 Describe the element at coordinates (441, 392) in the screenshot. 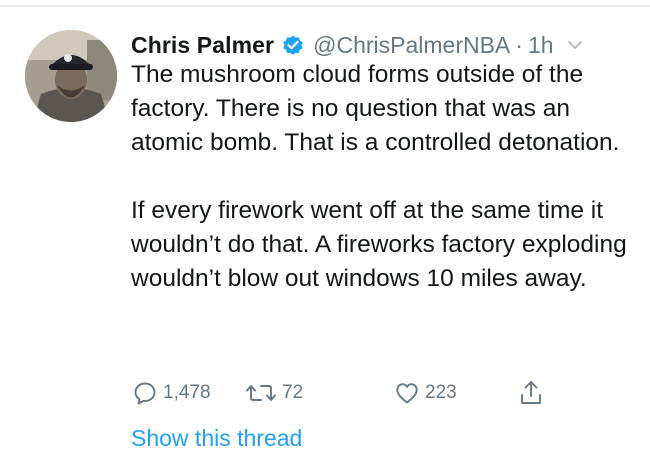

I see `like-count: 223` at that location.